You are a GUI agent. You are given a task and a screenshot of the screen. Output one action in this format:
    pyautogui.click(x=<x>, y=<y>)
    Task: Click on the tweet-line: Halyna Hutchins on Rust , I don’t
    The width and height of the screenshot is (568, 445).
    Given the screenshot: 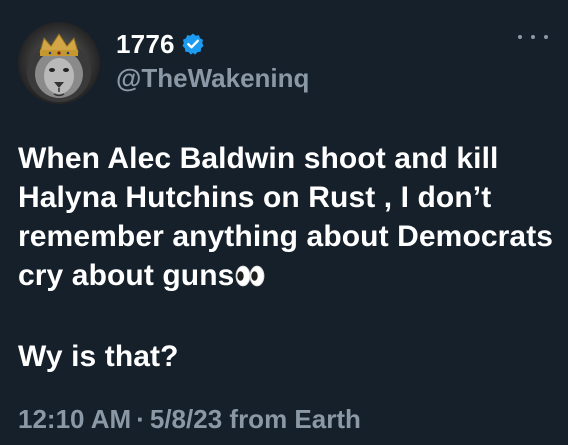 What is the action you would take?
    pyautogui.click(x=255, y=197)
    